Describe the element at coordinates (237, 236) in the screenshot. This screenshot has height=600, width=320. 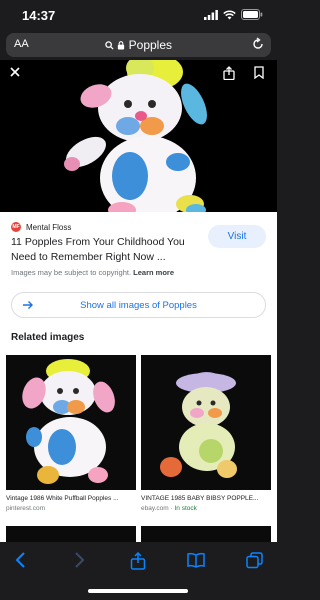
I see `visit-button: Visit` at that location.